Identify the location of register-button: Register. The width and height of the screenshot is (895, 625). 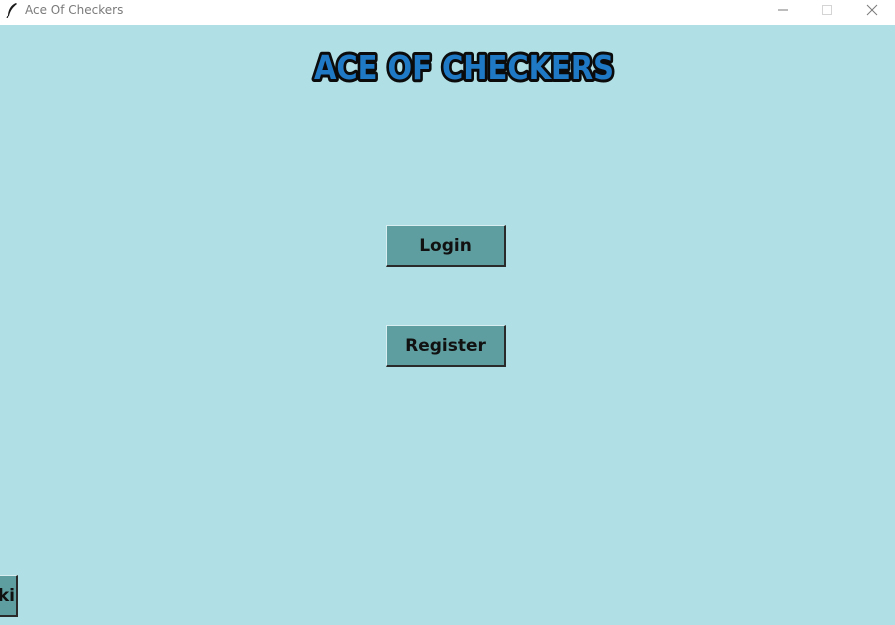
(446, 346).